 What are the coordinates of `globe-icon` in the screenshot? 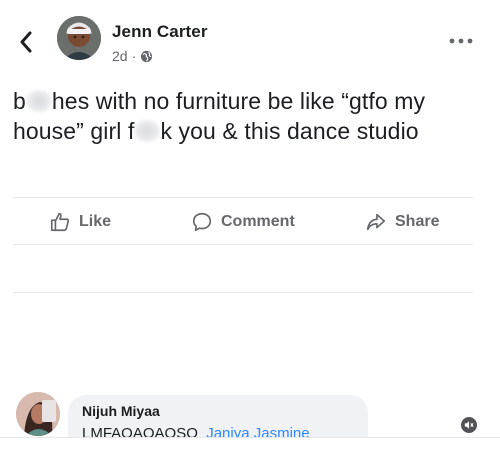 It's located at (147, 56).